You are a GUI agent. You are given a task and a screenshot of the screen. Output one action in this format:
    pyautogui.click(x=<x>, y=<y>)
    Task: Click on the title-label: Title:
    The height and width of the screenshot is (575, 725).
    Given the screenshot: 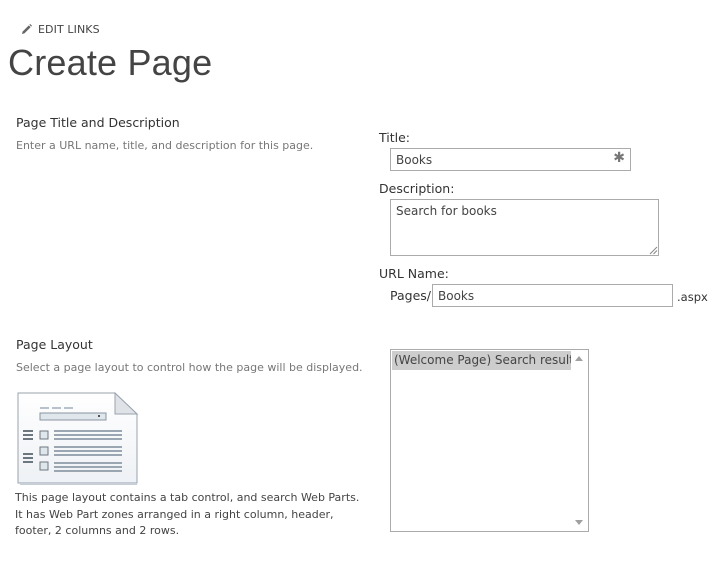 What is the action you would take?
    pyautogui.click(x=394, y=137)
    